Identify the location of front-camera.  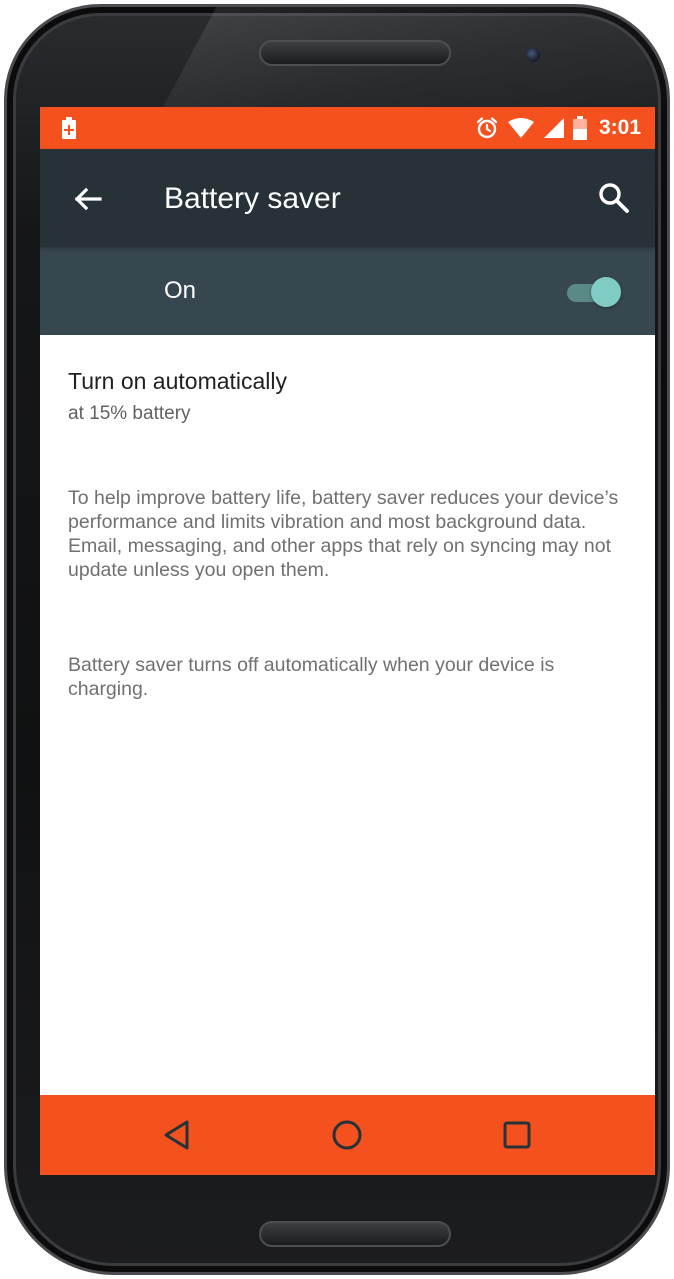
(533, 55).